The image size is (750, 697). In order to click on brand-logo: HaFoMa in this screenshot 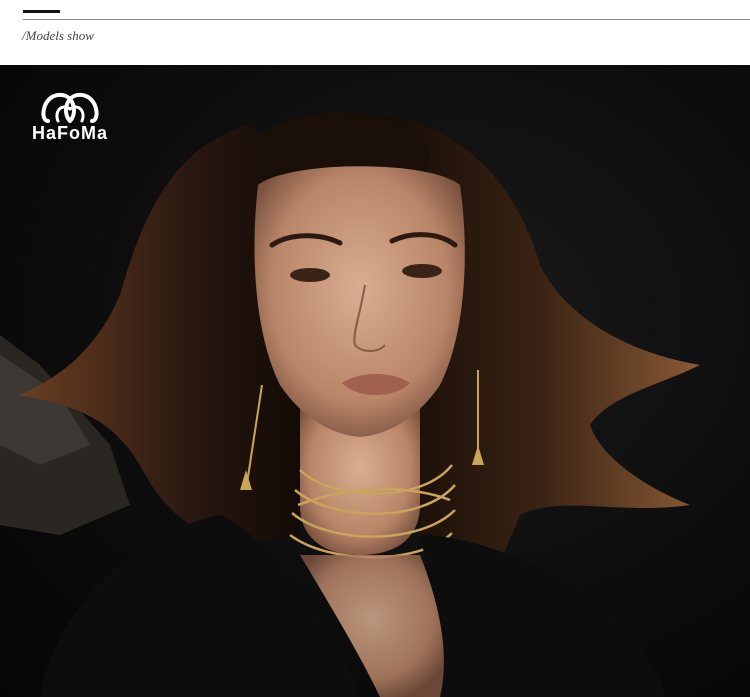, I will do `click(70, 117)`.